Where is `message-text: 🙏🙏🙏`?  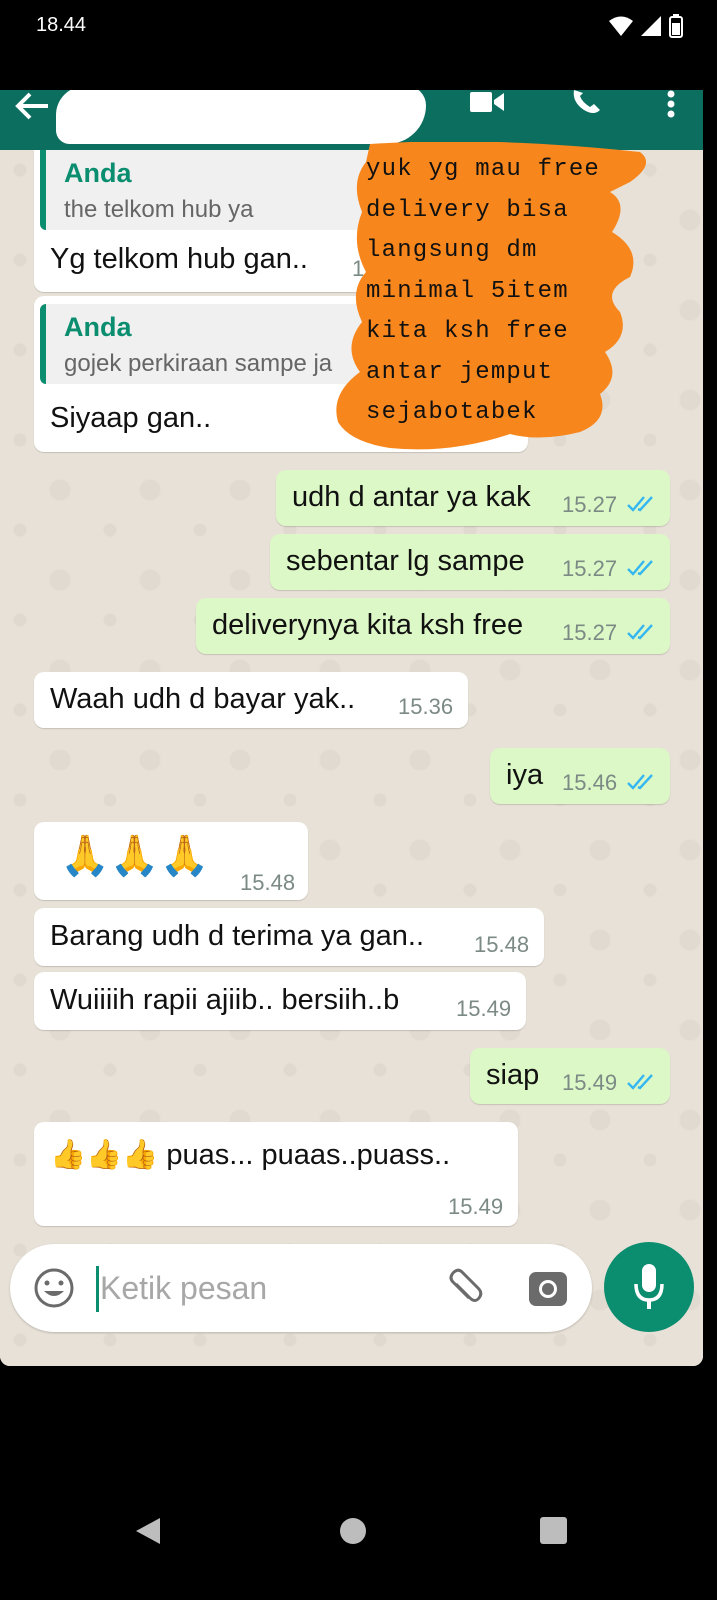 message-text: 🙏🙏🙏 is located at coordinates (135, 856).